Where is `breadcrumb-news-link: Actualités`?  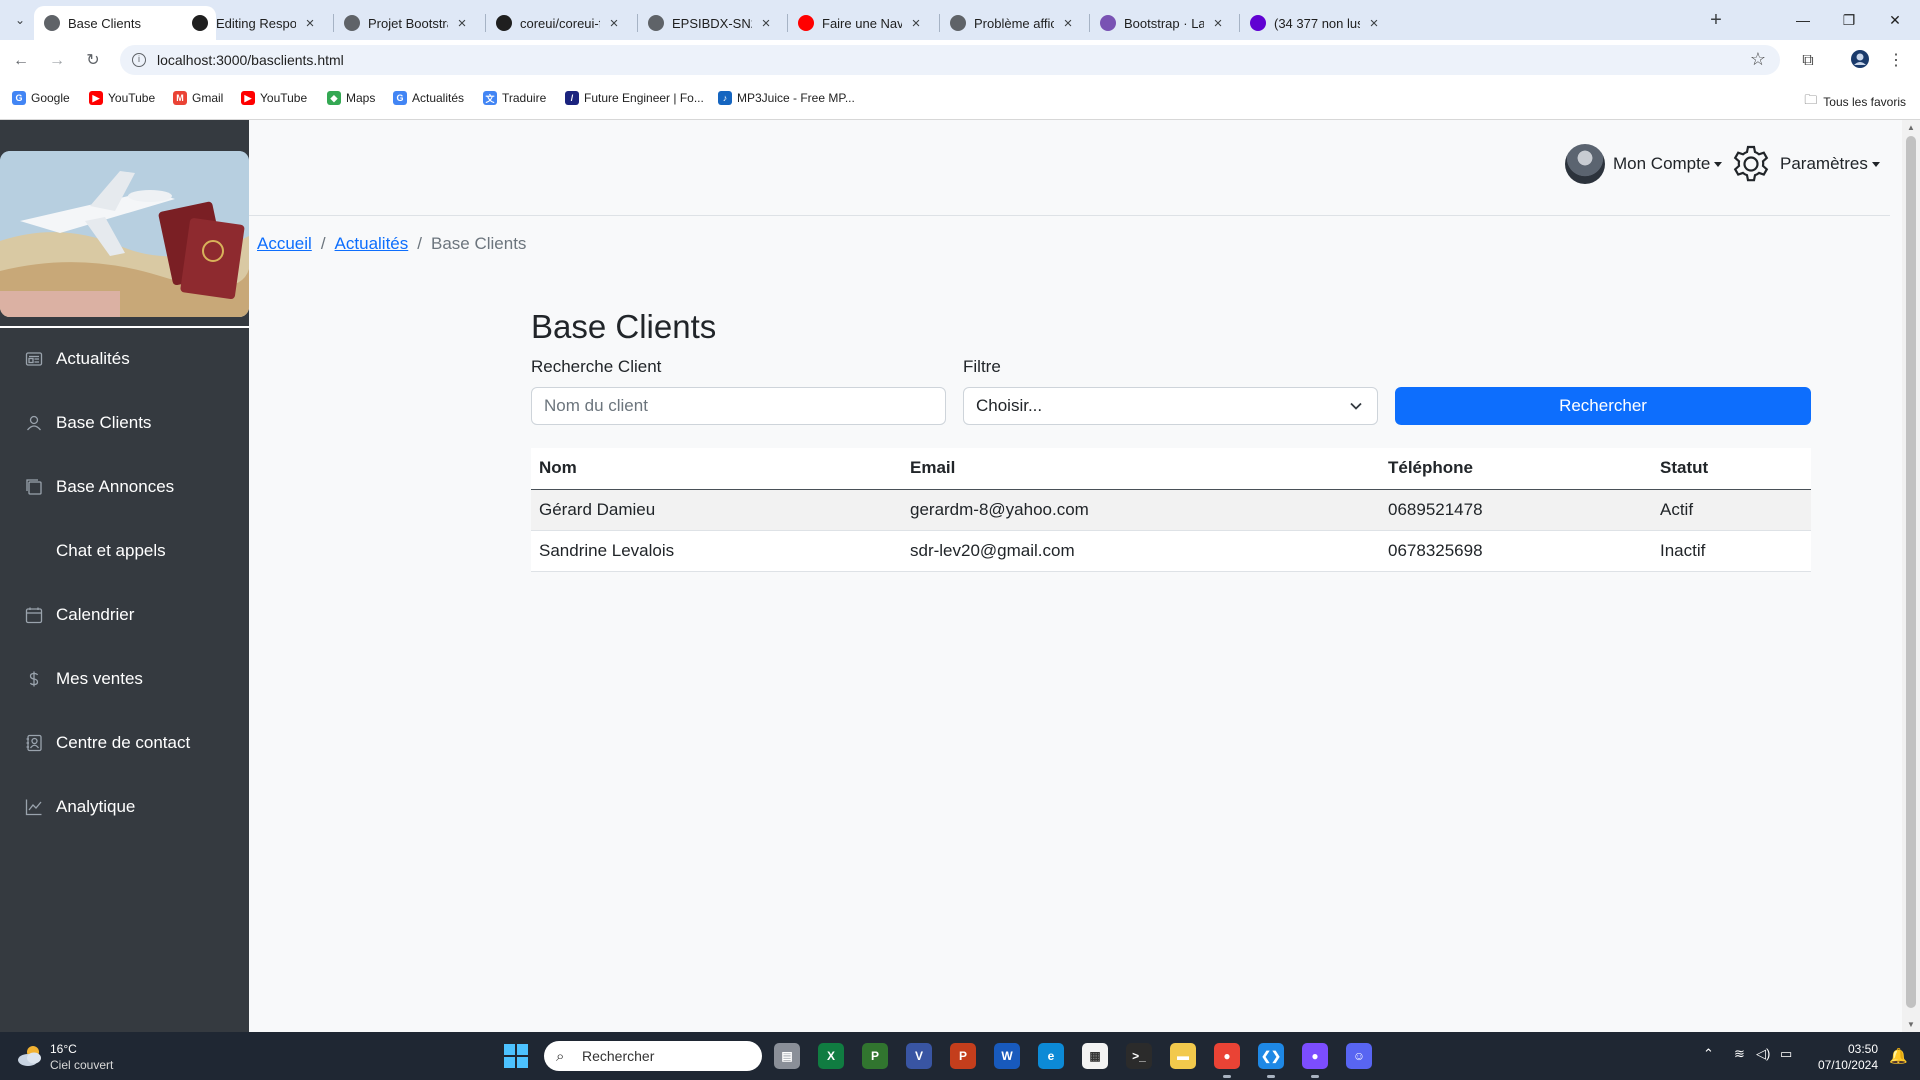
breadcrumb-news-link: Actualités is located at coordinates (372, 244).